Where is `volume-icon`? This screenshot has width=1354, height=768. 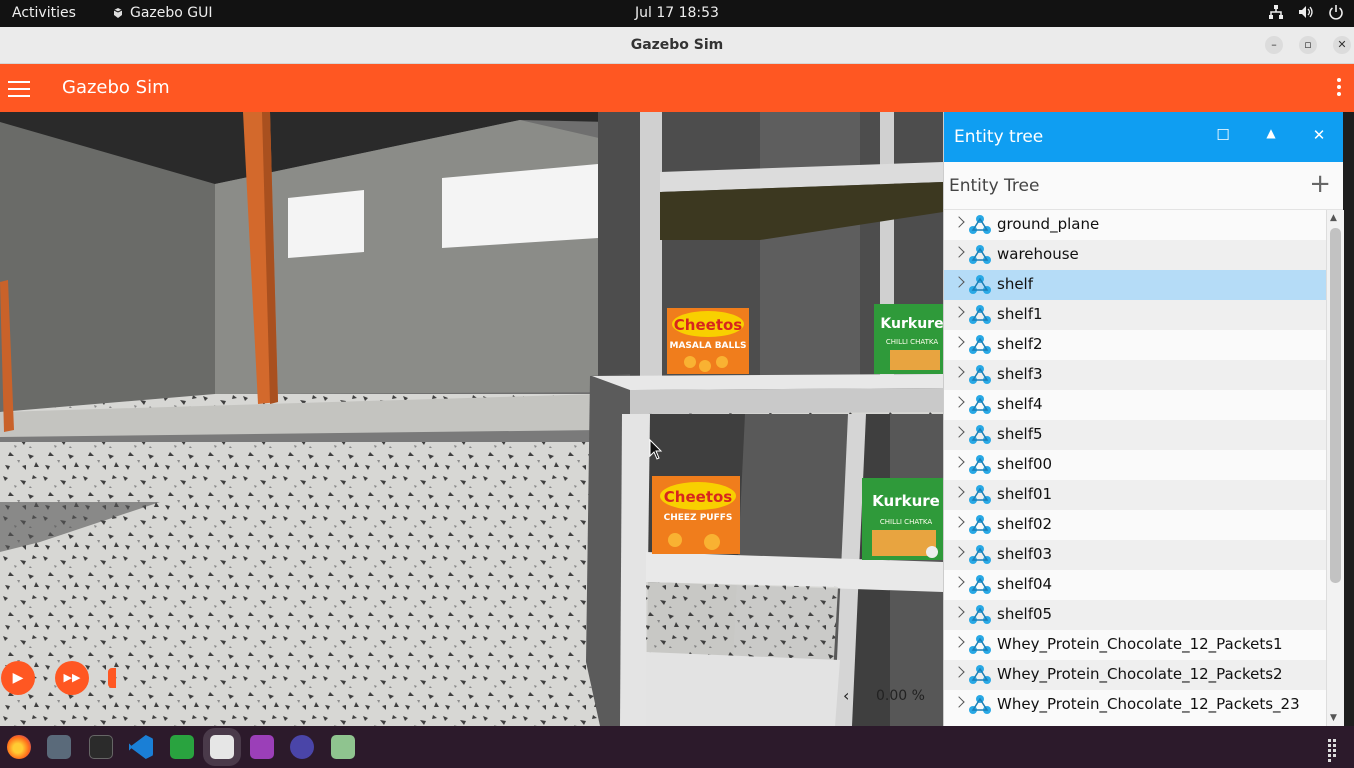
volume-icon is located at coordinates (1306, 12).